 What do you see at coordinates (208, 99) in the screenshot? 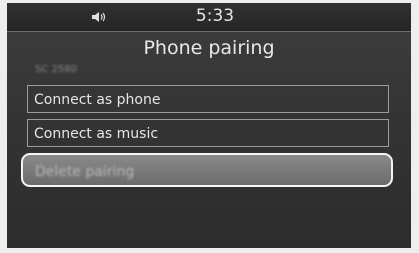
I see `menu-item-connect-as-phone: Connect as phone` at bounding box center [208, 99].